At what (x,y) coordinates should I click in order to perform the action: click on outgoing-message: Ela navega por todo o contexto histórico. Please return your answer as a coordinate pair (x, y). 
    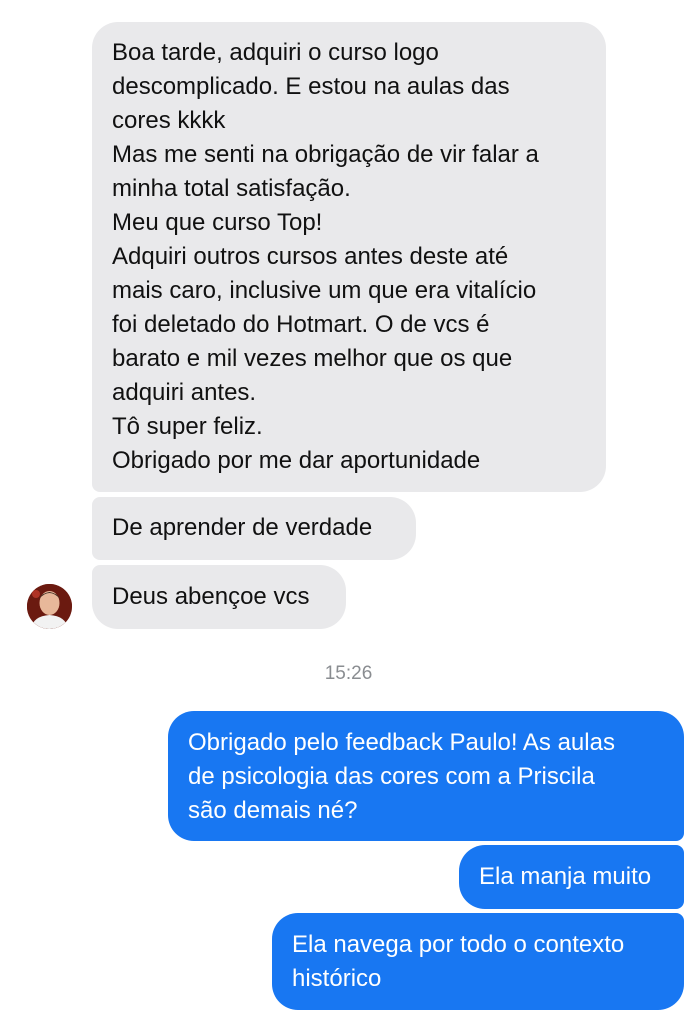
    Looking at the image, I should click on (478, 961).